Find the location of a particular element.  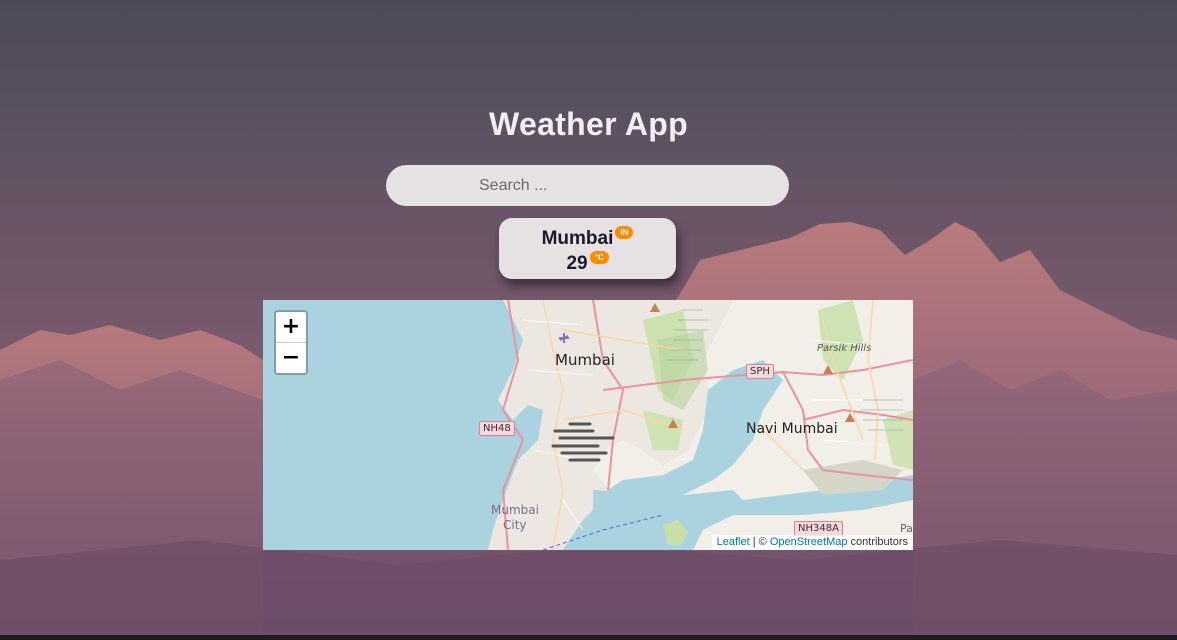

temperature-value: 29 is located at coordinates (577, 263).